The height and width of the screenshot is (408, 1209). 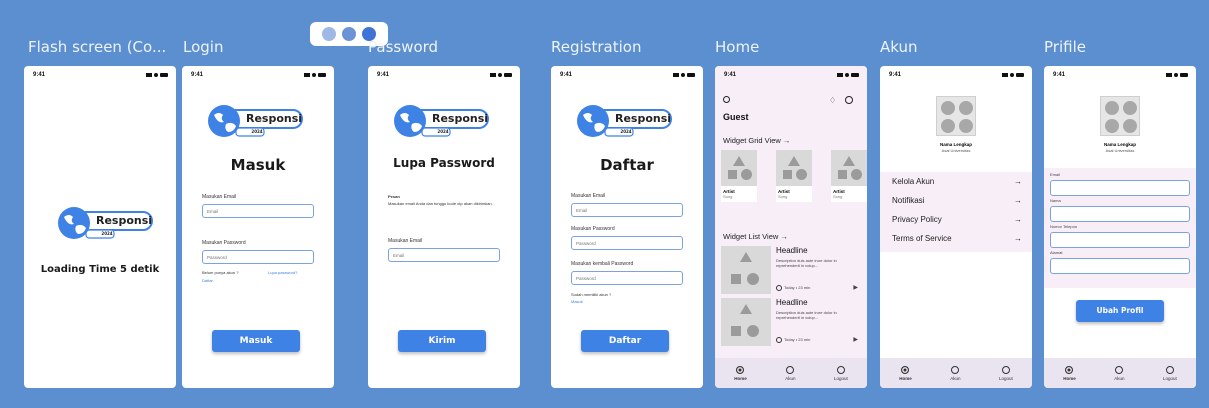 I want to click on logo-name: Responsi, so click(x=643, y=118).